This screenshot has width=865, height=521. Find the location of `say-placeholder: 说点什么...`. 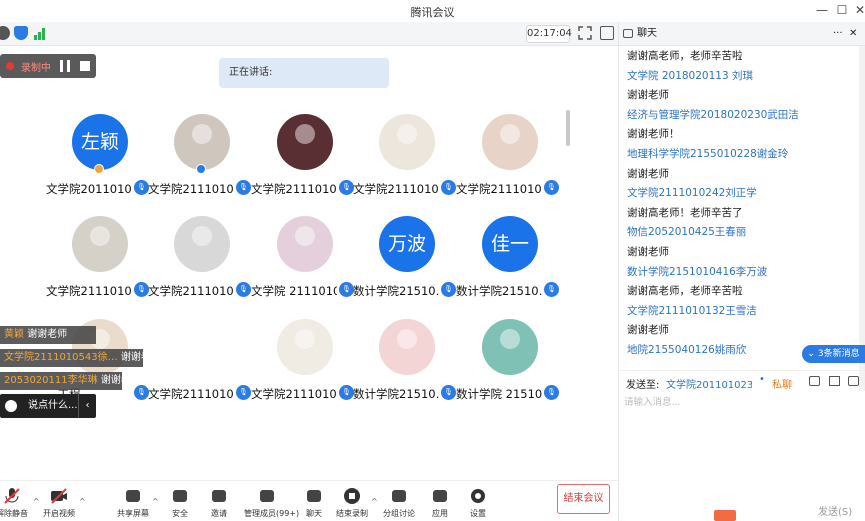

say-placeholder: 说点什么... is located at coordinates (53, 405).